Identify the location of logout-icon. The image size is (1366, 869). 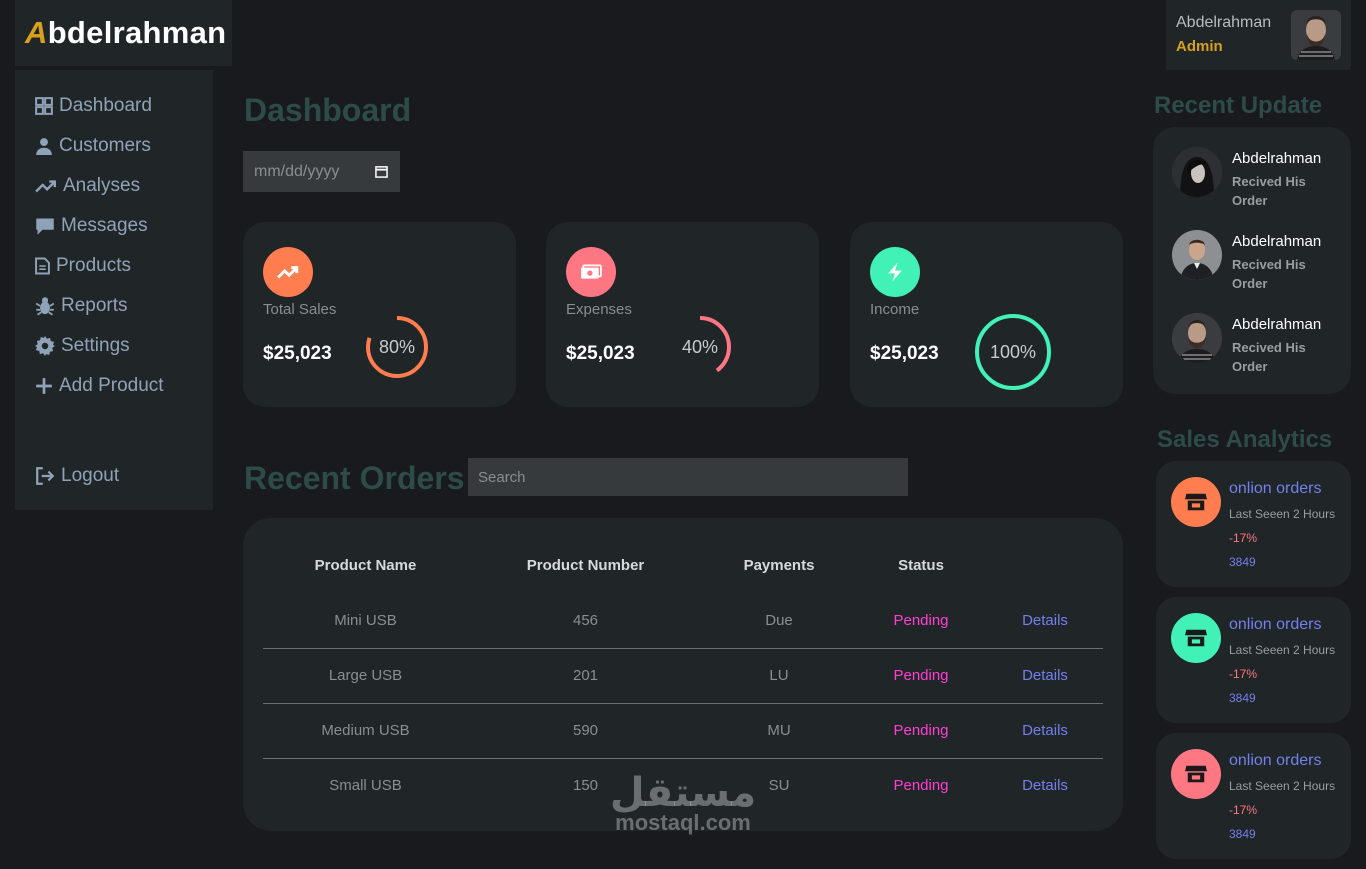
(45, 476).